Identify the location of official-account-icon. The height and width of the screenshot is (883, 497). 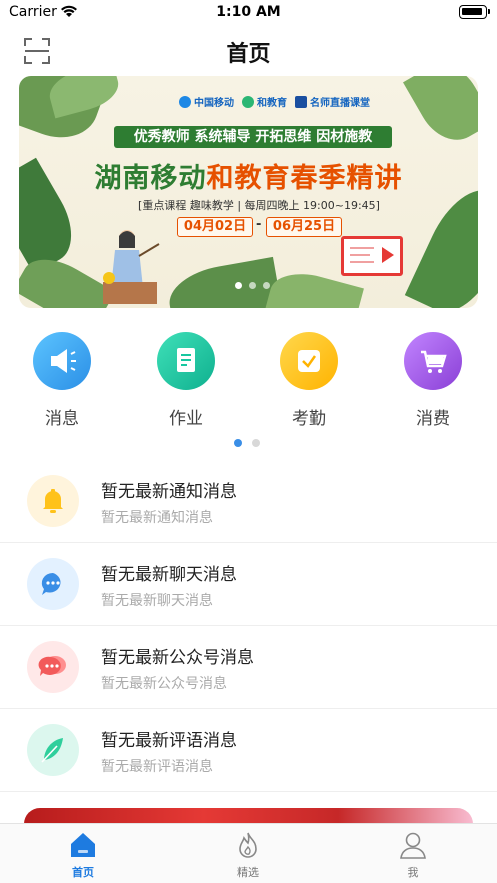
(53, 667).